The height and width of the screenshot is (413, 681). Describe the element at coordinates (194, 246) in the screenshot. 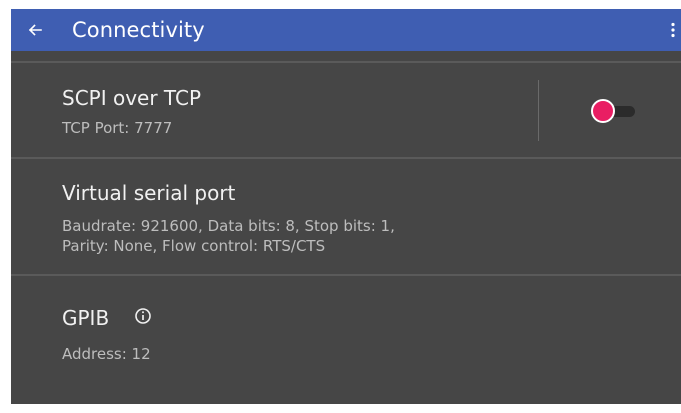

I see `setting-subtitle-line2: Parity: None, Flow control: RTS/CTS` at that location.